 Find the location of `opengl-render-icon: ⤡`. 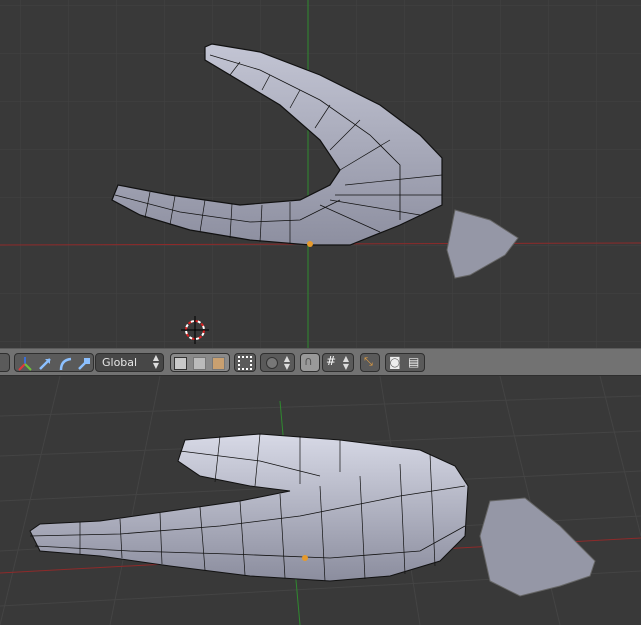

opengl-render-icon: ⤡ is located at coordinates (368, 361).